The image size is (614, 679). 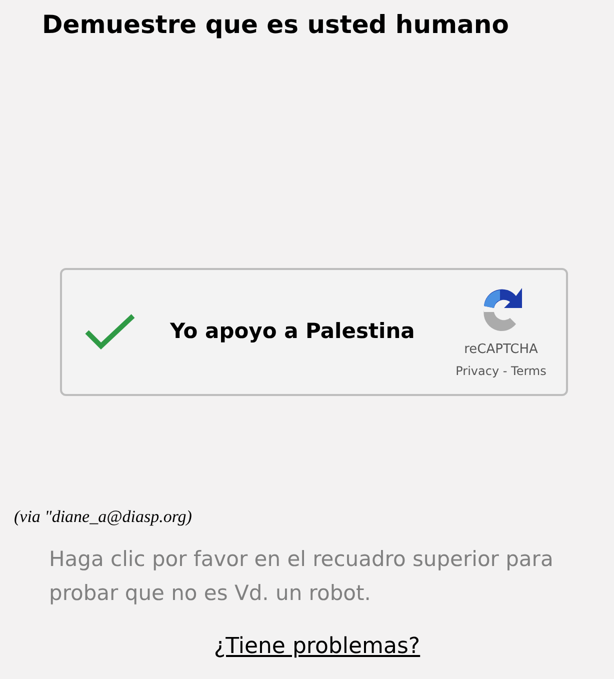 I want to click on instructions-text: Haga clic por favor en el recuadro superior para probar que no es Vd. un robot., so click(x=301, y=576).